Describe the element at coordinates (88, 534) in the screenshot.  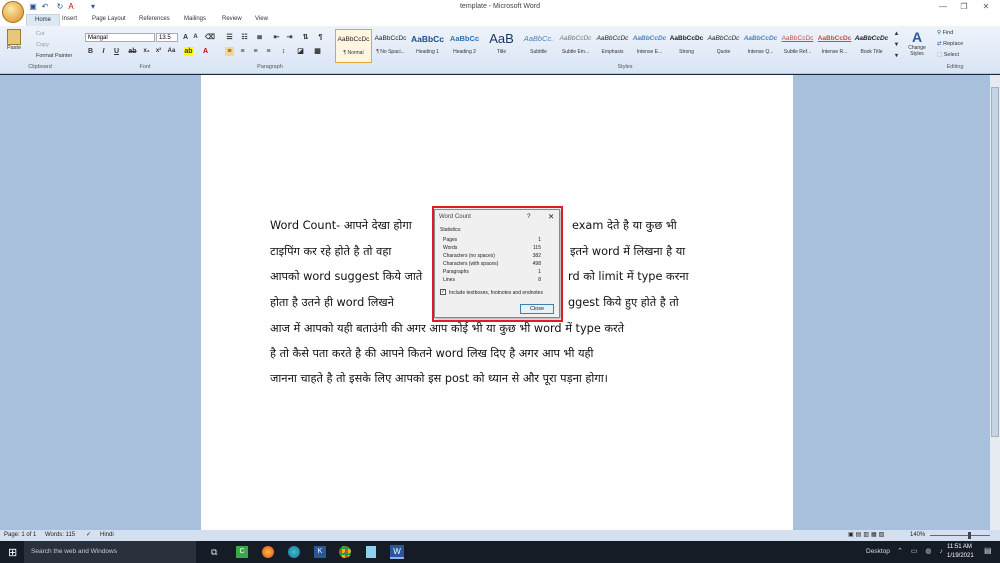
I see `proofing-icon: ✓` at that location.